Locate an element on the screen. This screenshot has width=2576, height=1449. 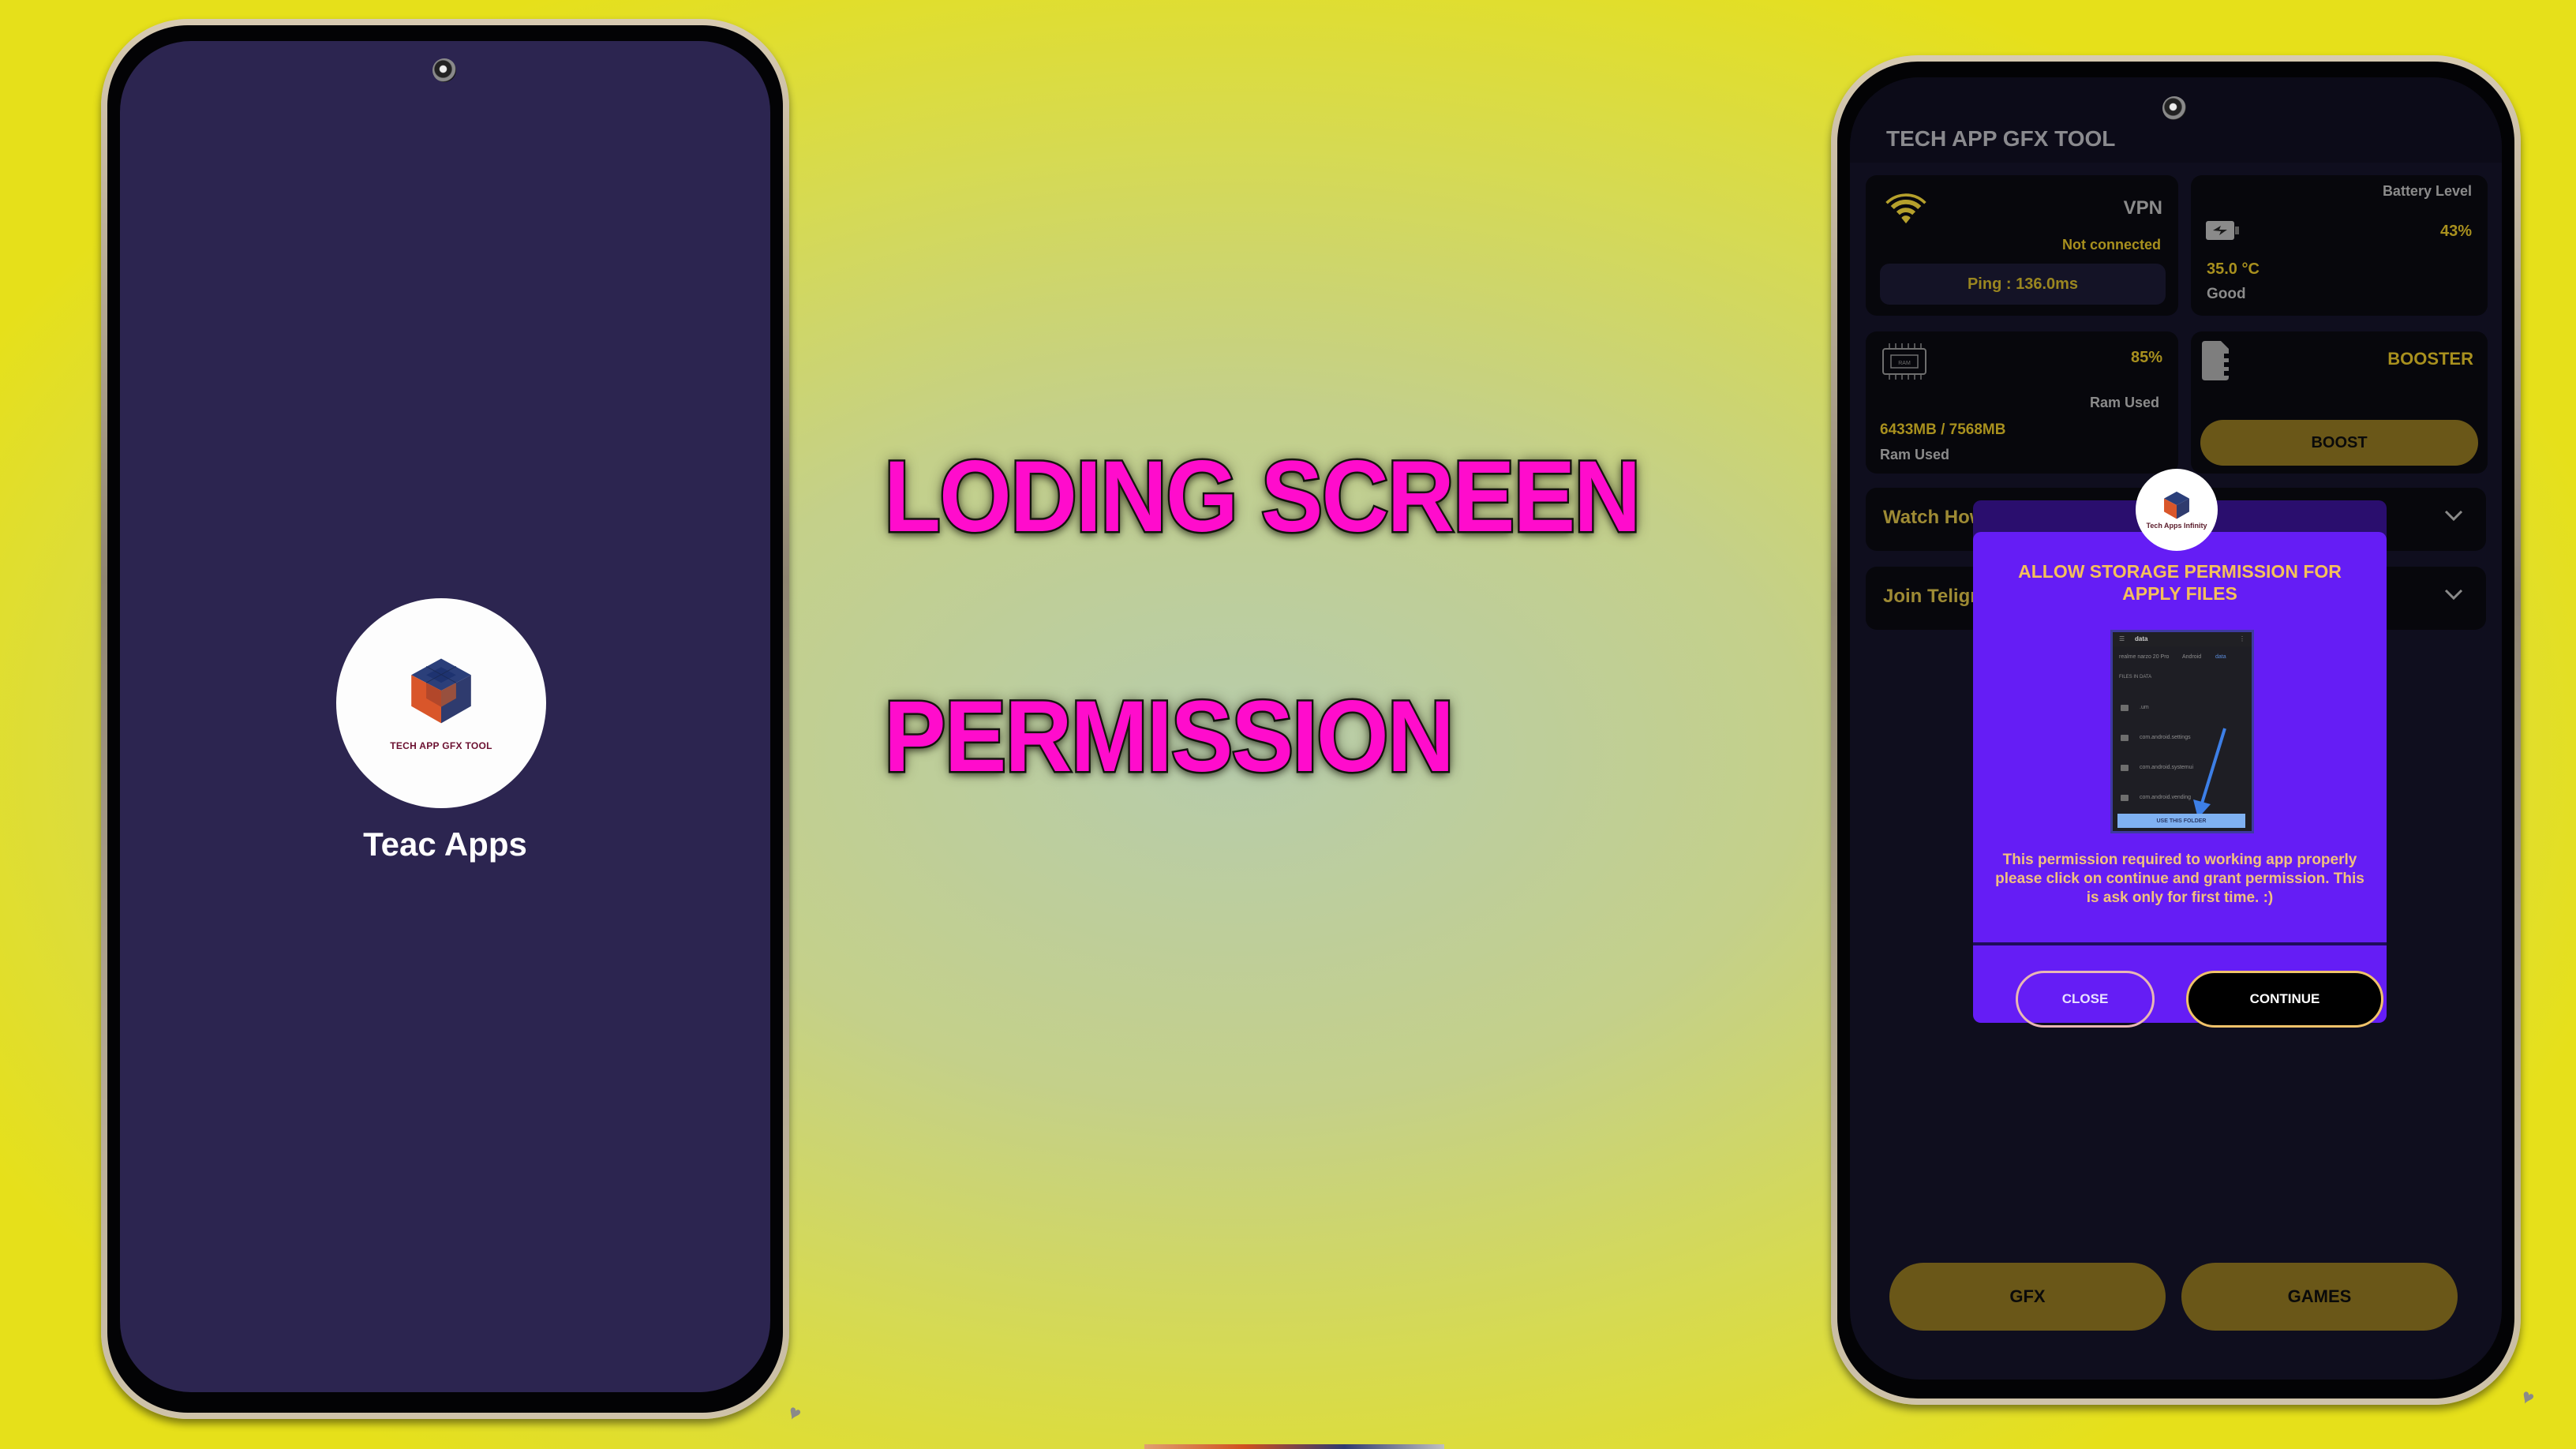
watch-how-label: Watch How is located at coordinates (1934, 517).